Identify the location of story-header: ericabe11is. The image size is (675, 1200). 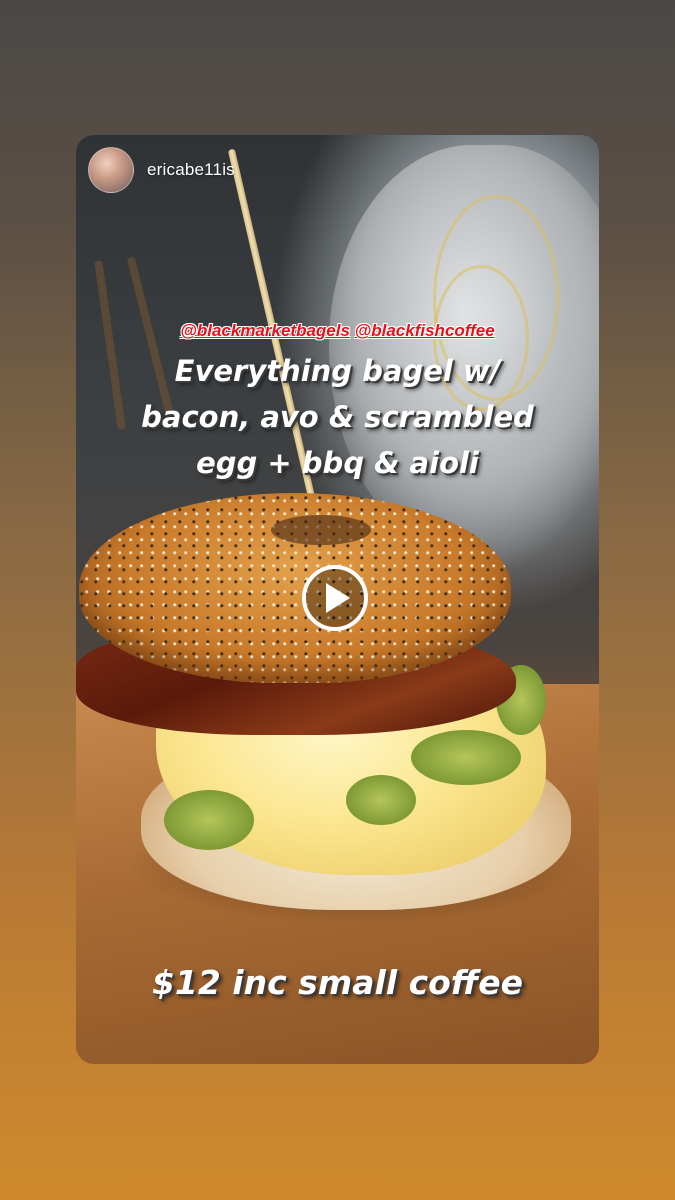
(161, 170).